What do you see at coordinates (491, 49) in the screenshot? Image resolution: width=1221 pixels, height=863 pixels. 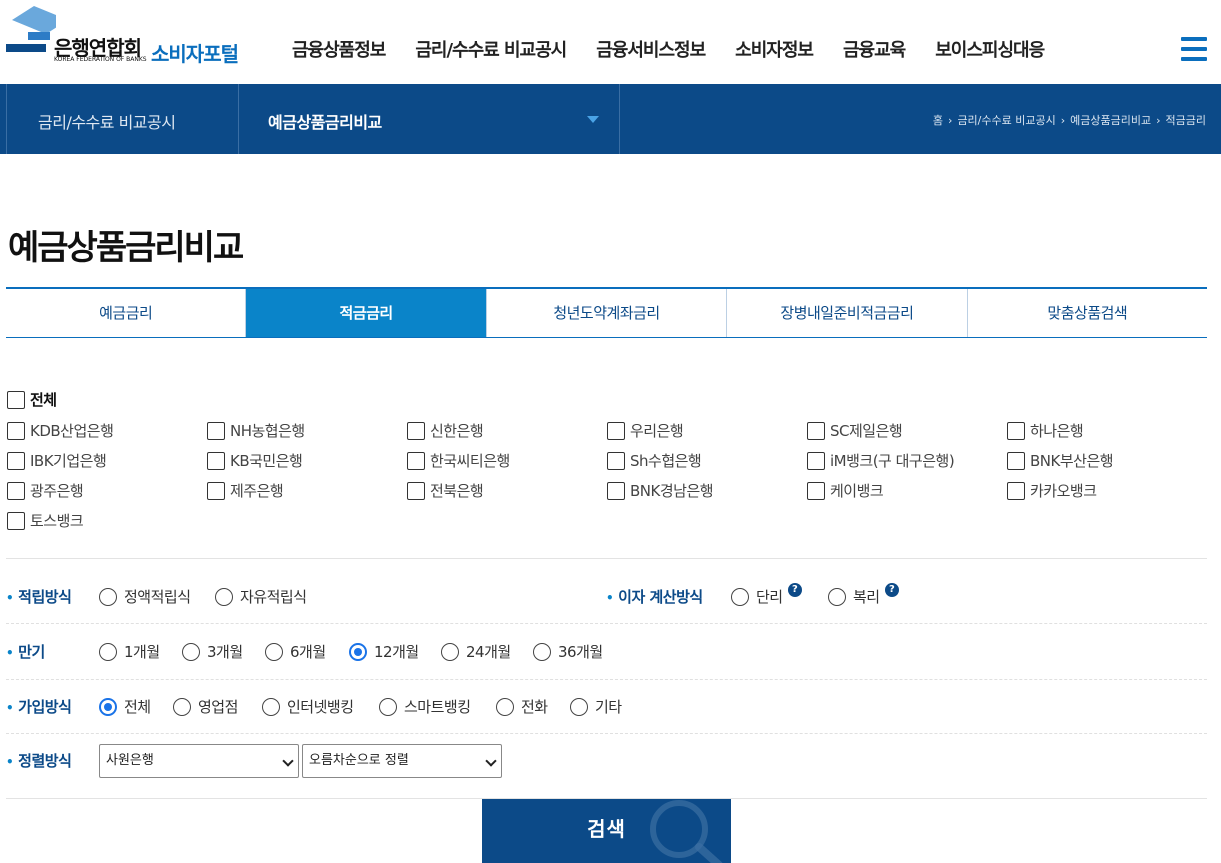 I see `nav-item-rate-comparison: 금리/수수료 비교공시` at bounding box center [491, 49].